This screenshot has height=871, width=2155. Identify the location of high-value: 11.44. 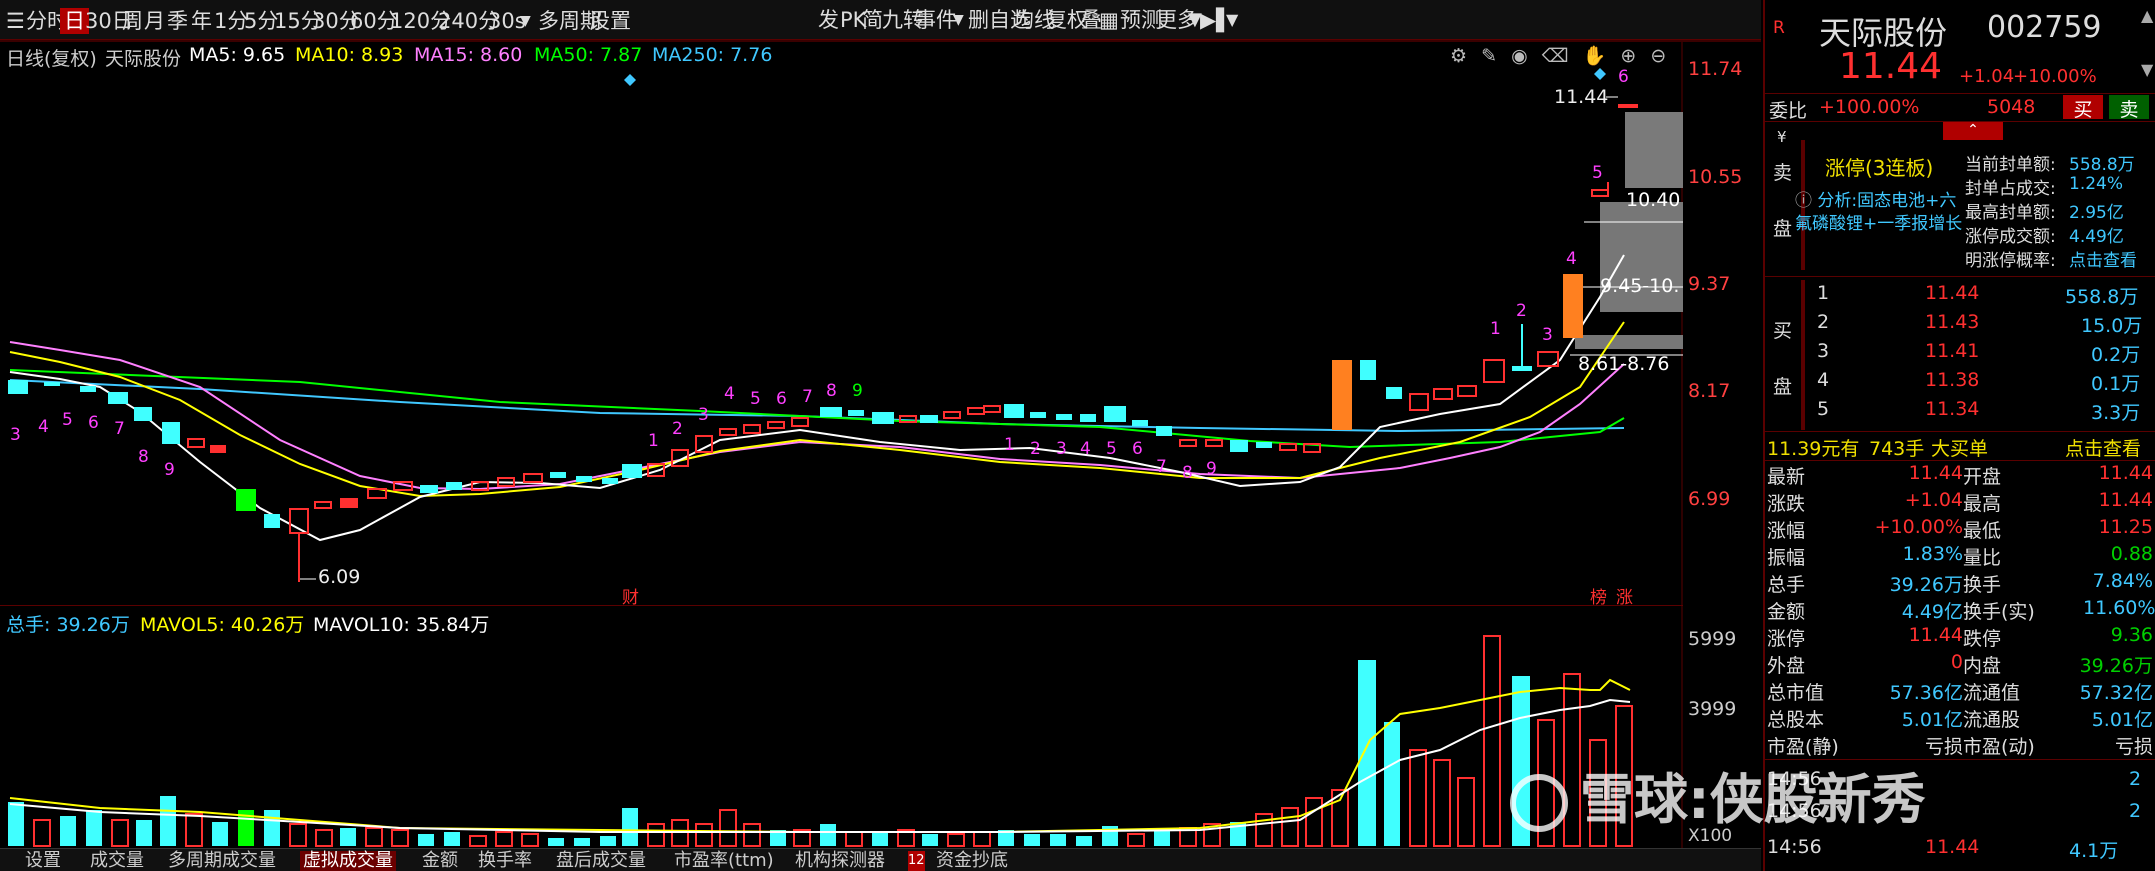
(1581, 97).